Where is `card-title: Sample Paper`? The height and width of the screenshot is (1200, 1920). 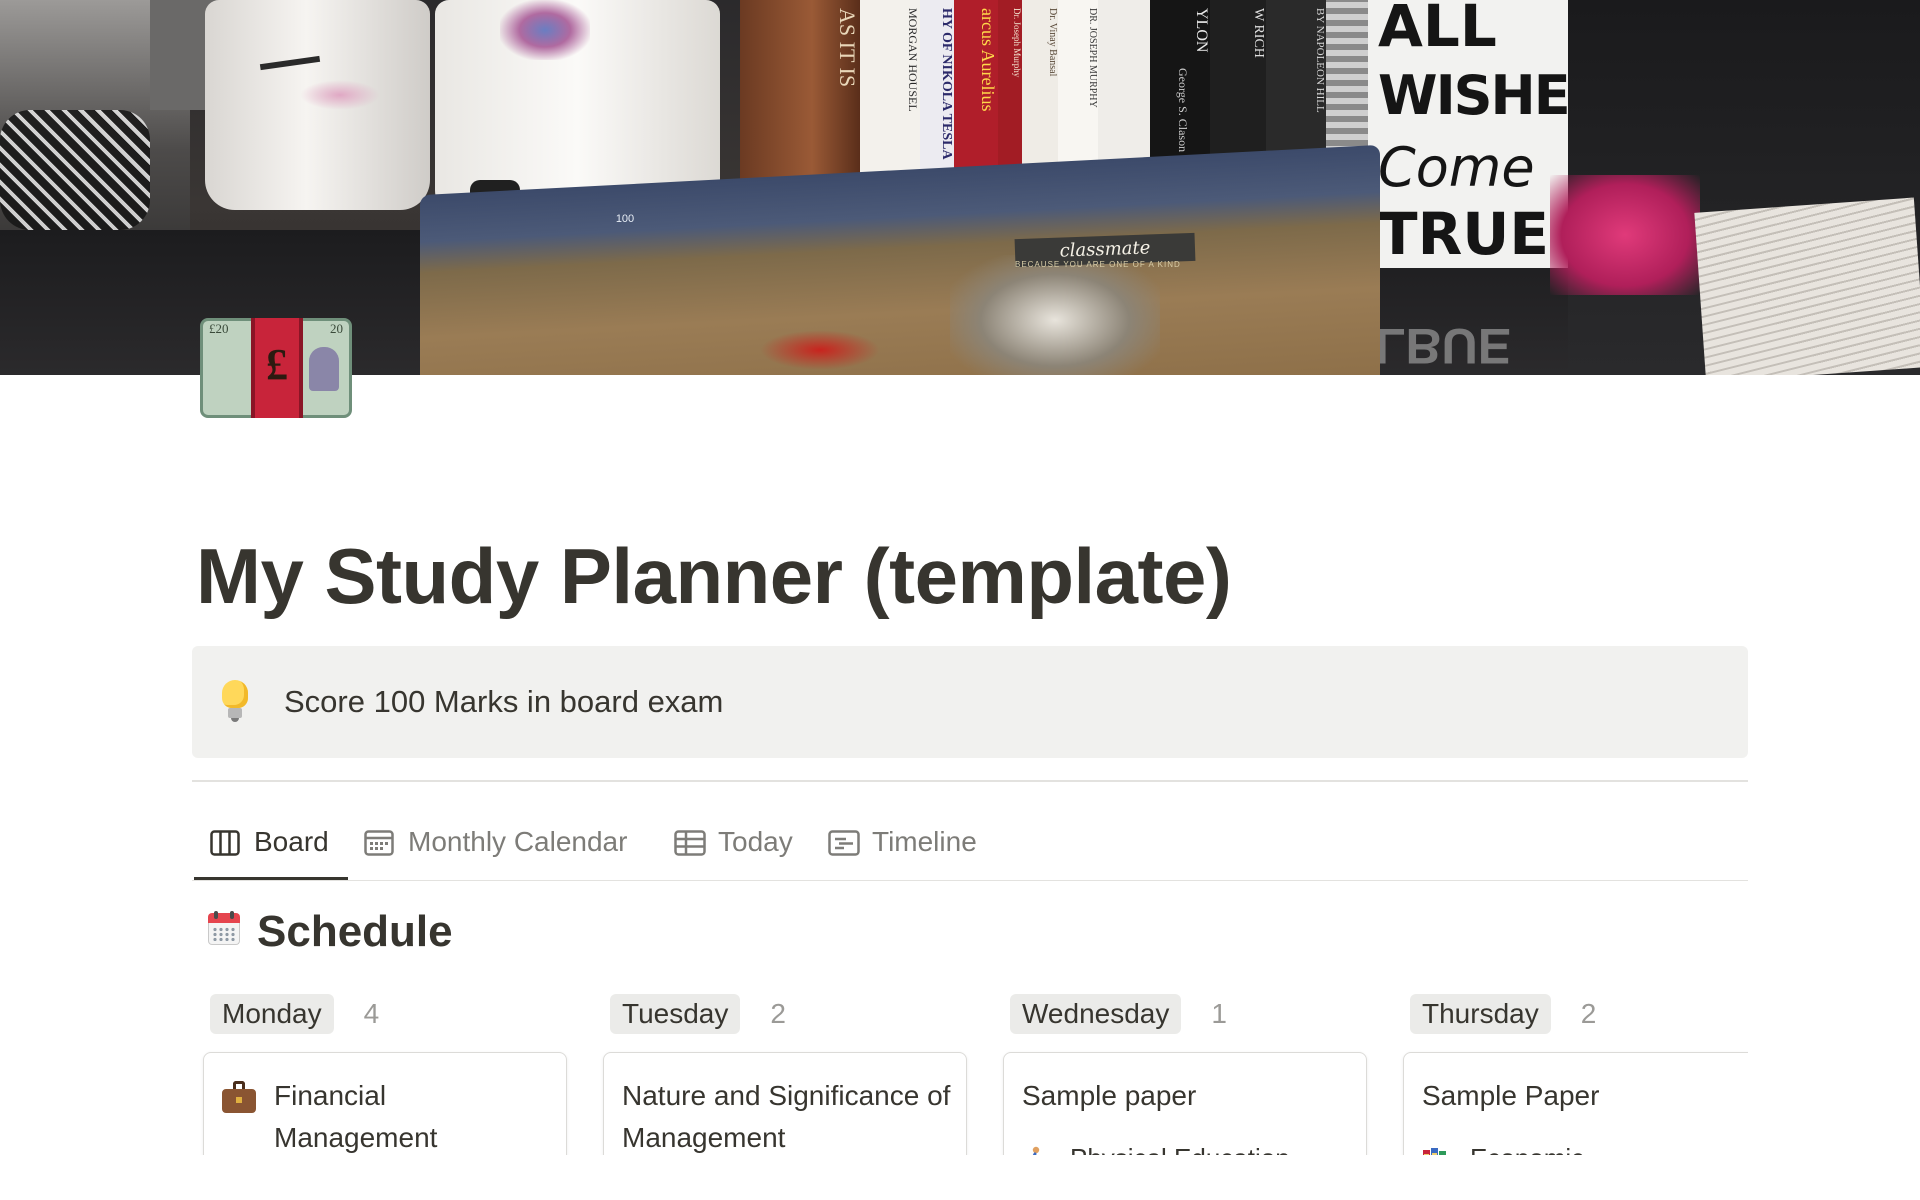
card-title: Sample Paper is located at coordinates (1587, 1096).